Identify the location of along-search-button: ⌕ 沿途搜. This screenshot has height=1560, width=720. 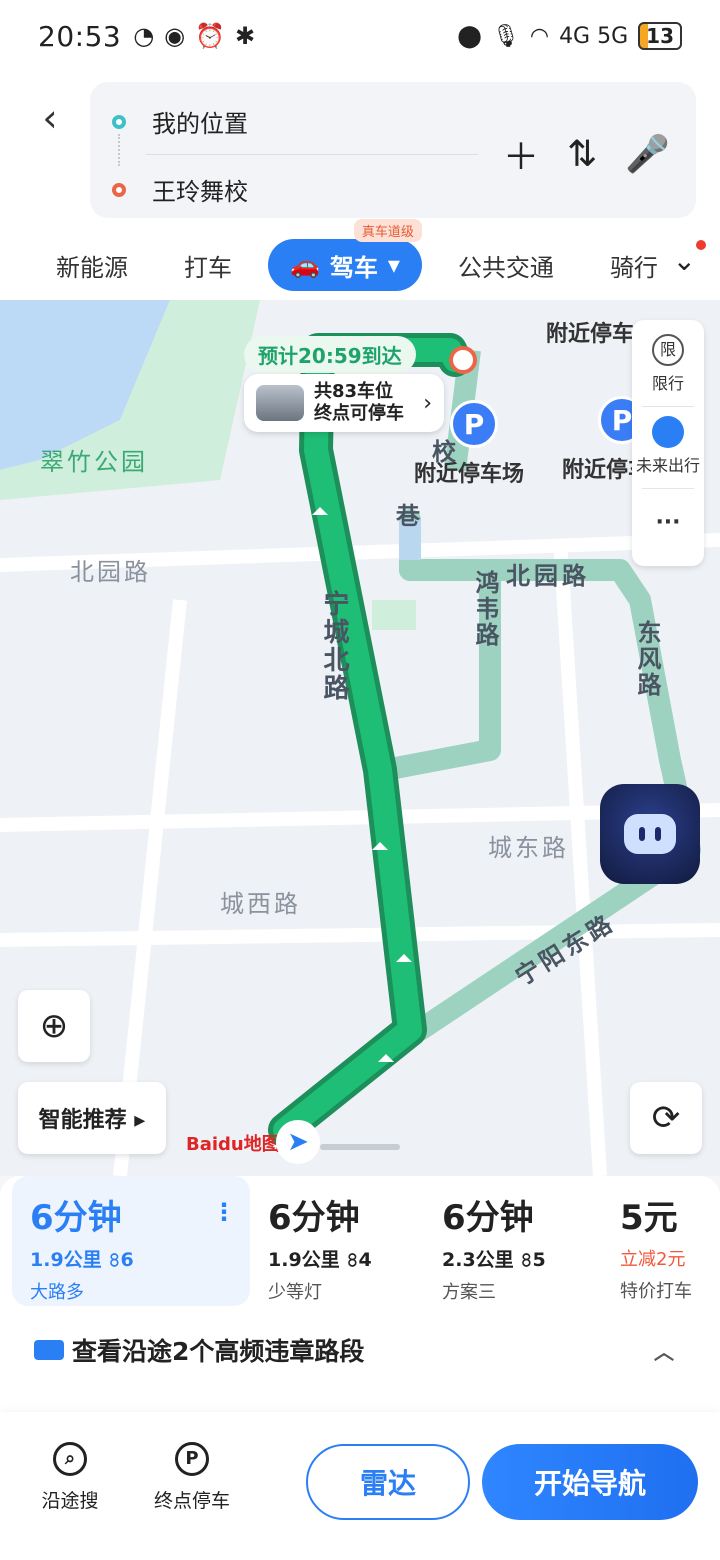
(70, 1477).